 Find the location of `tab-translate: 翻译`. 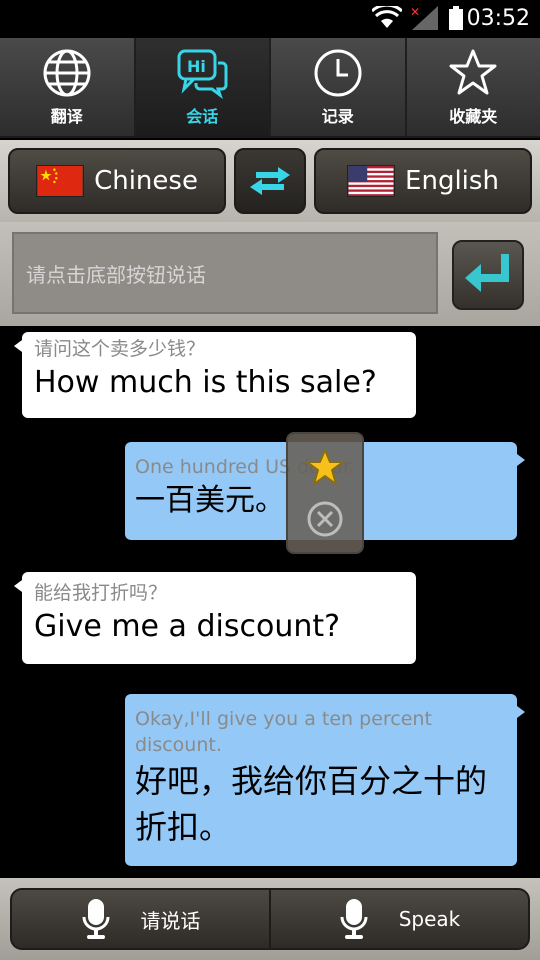

tab-translate: 翻译 is located at coordinates (68, 87).